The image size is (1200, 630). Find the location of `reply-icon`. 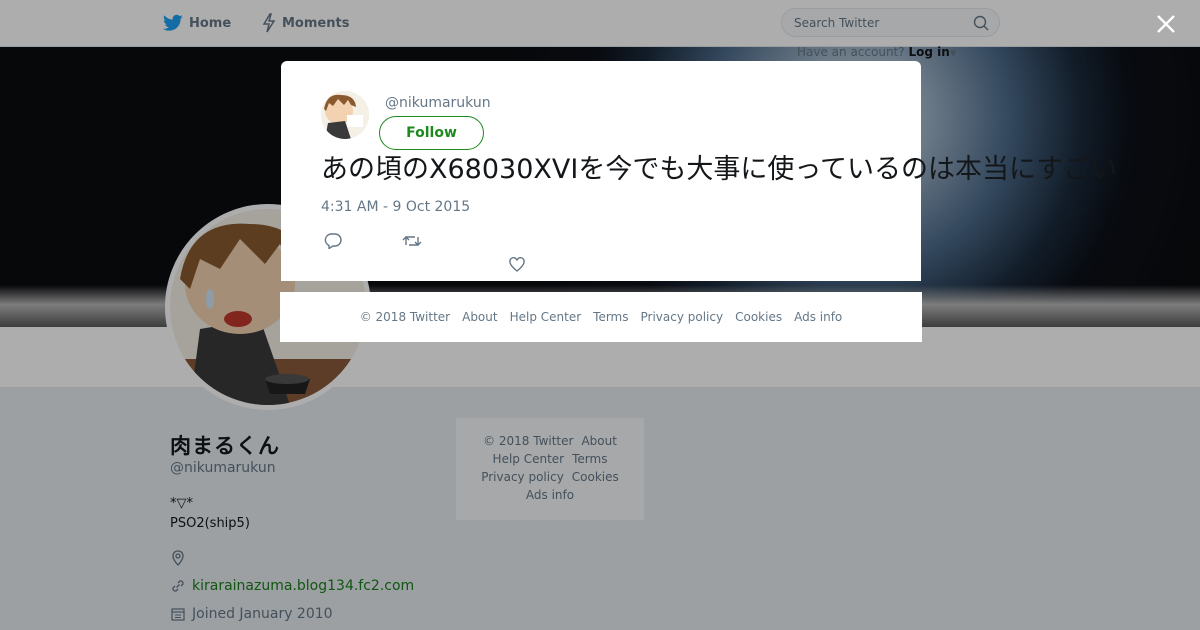

reply-icon is located at coordinates (333, 241).